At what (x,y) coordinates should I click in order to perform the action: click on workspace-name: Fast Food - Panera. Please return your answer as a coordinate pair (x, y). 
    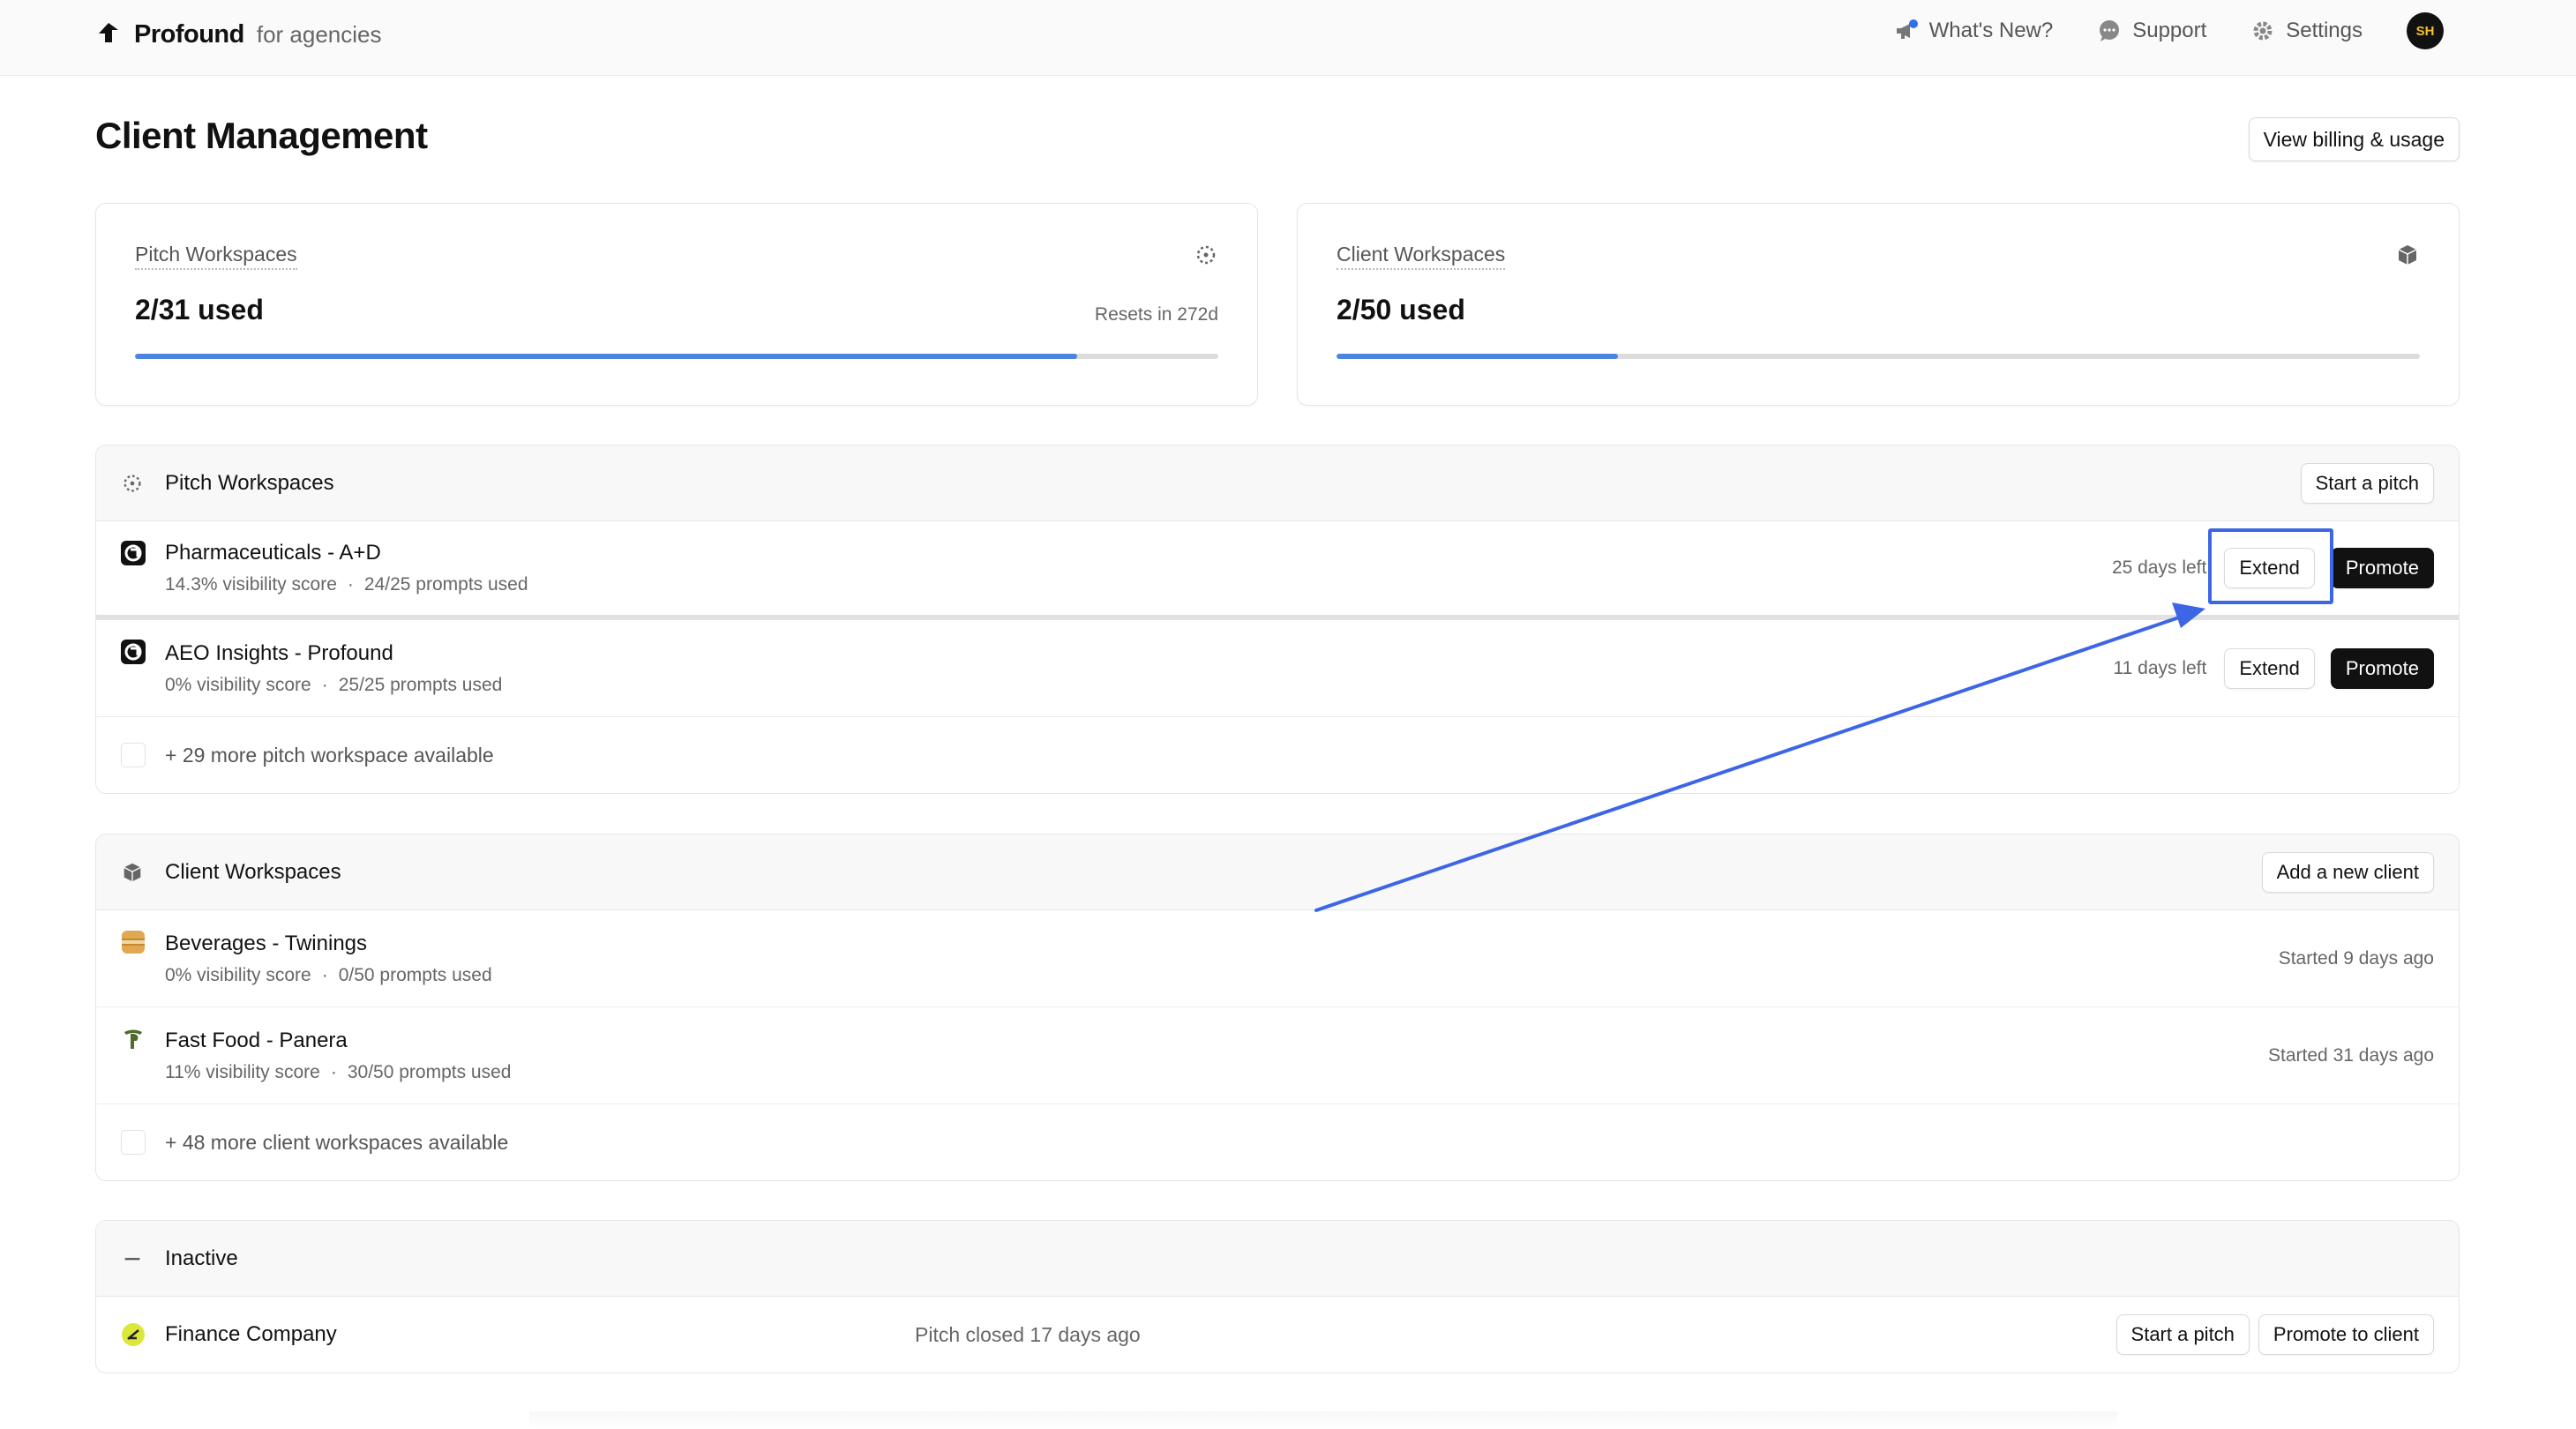
    Looking at the image, I should click on (257, 1040).